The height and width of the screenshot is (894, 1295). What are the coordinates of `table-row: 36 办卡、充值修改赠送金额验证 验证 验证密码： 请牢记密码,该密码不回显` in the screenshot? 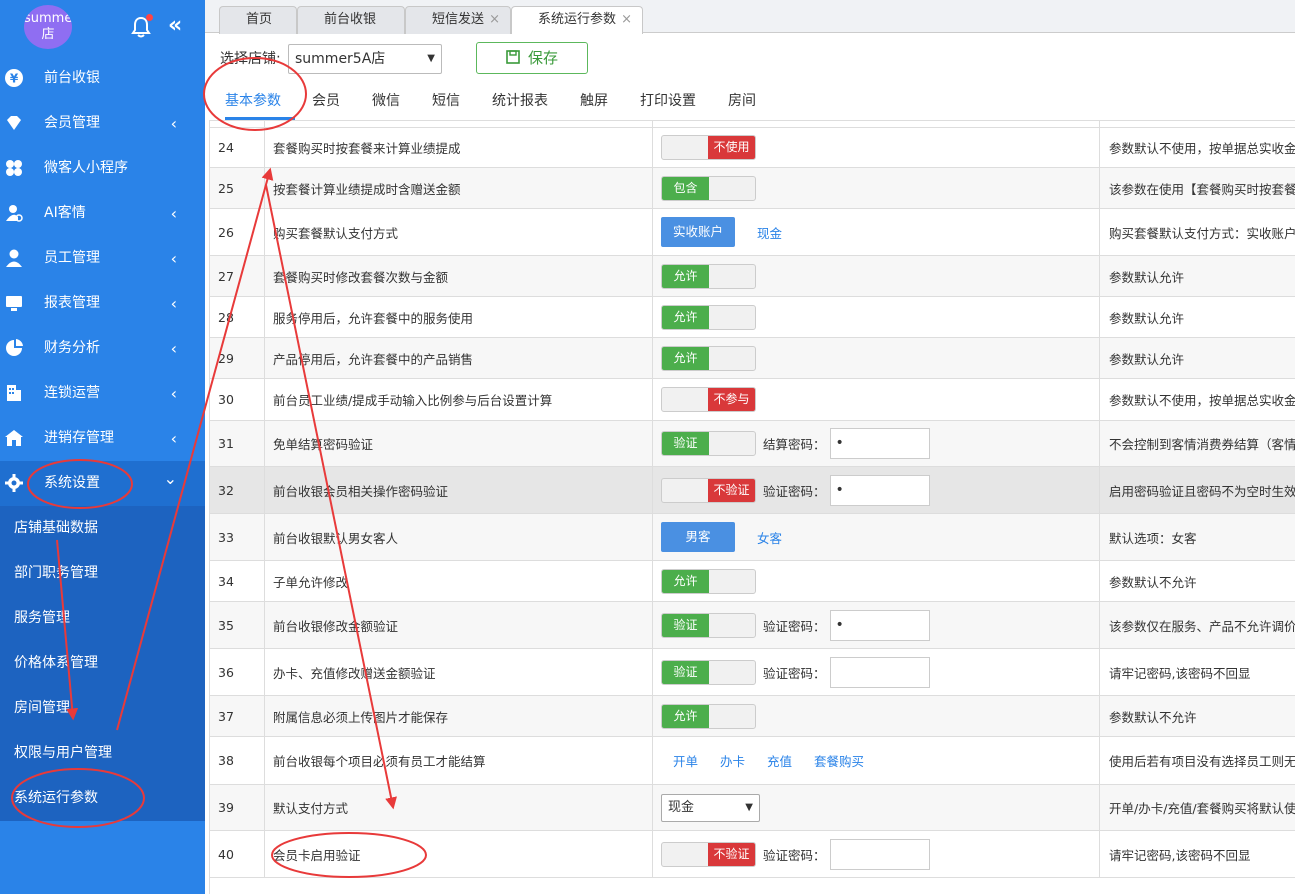 It's located at (752, 672).